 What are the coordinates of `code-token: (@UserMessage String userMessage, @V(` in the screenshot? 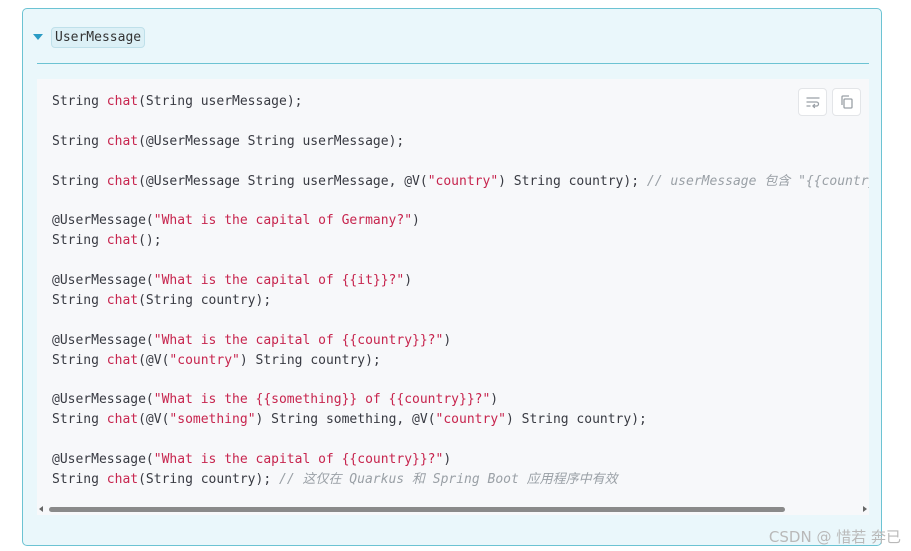 It's located at (283, 181).